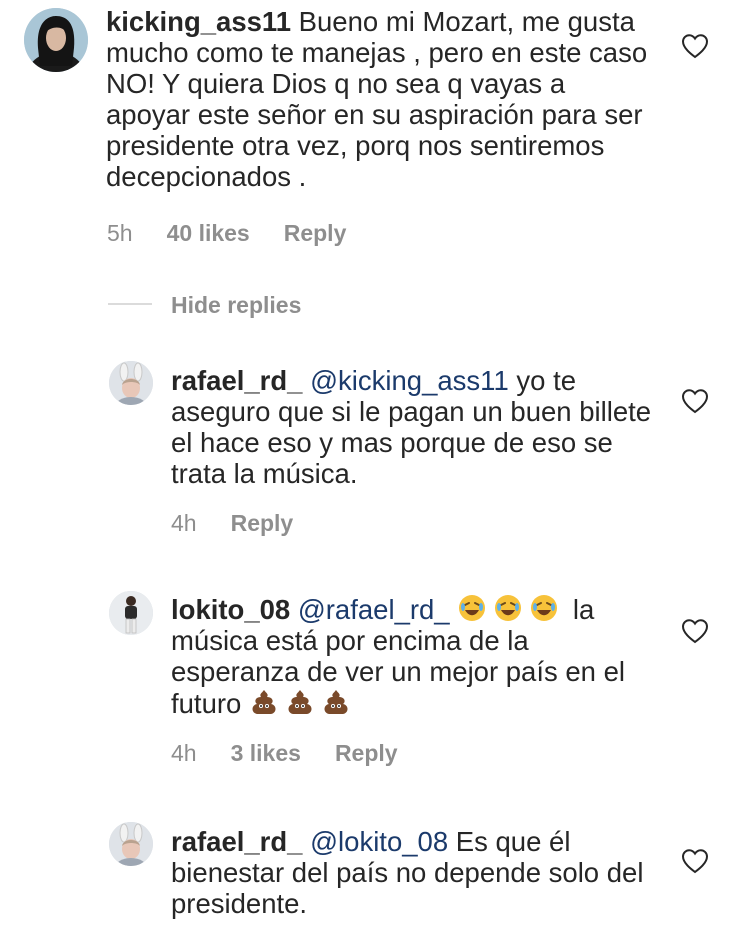 Image resolution: width=750 pixels, height=927 pixels. I want to click on reply-meta: 4h Reply, so click(249, 523).